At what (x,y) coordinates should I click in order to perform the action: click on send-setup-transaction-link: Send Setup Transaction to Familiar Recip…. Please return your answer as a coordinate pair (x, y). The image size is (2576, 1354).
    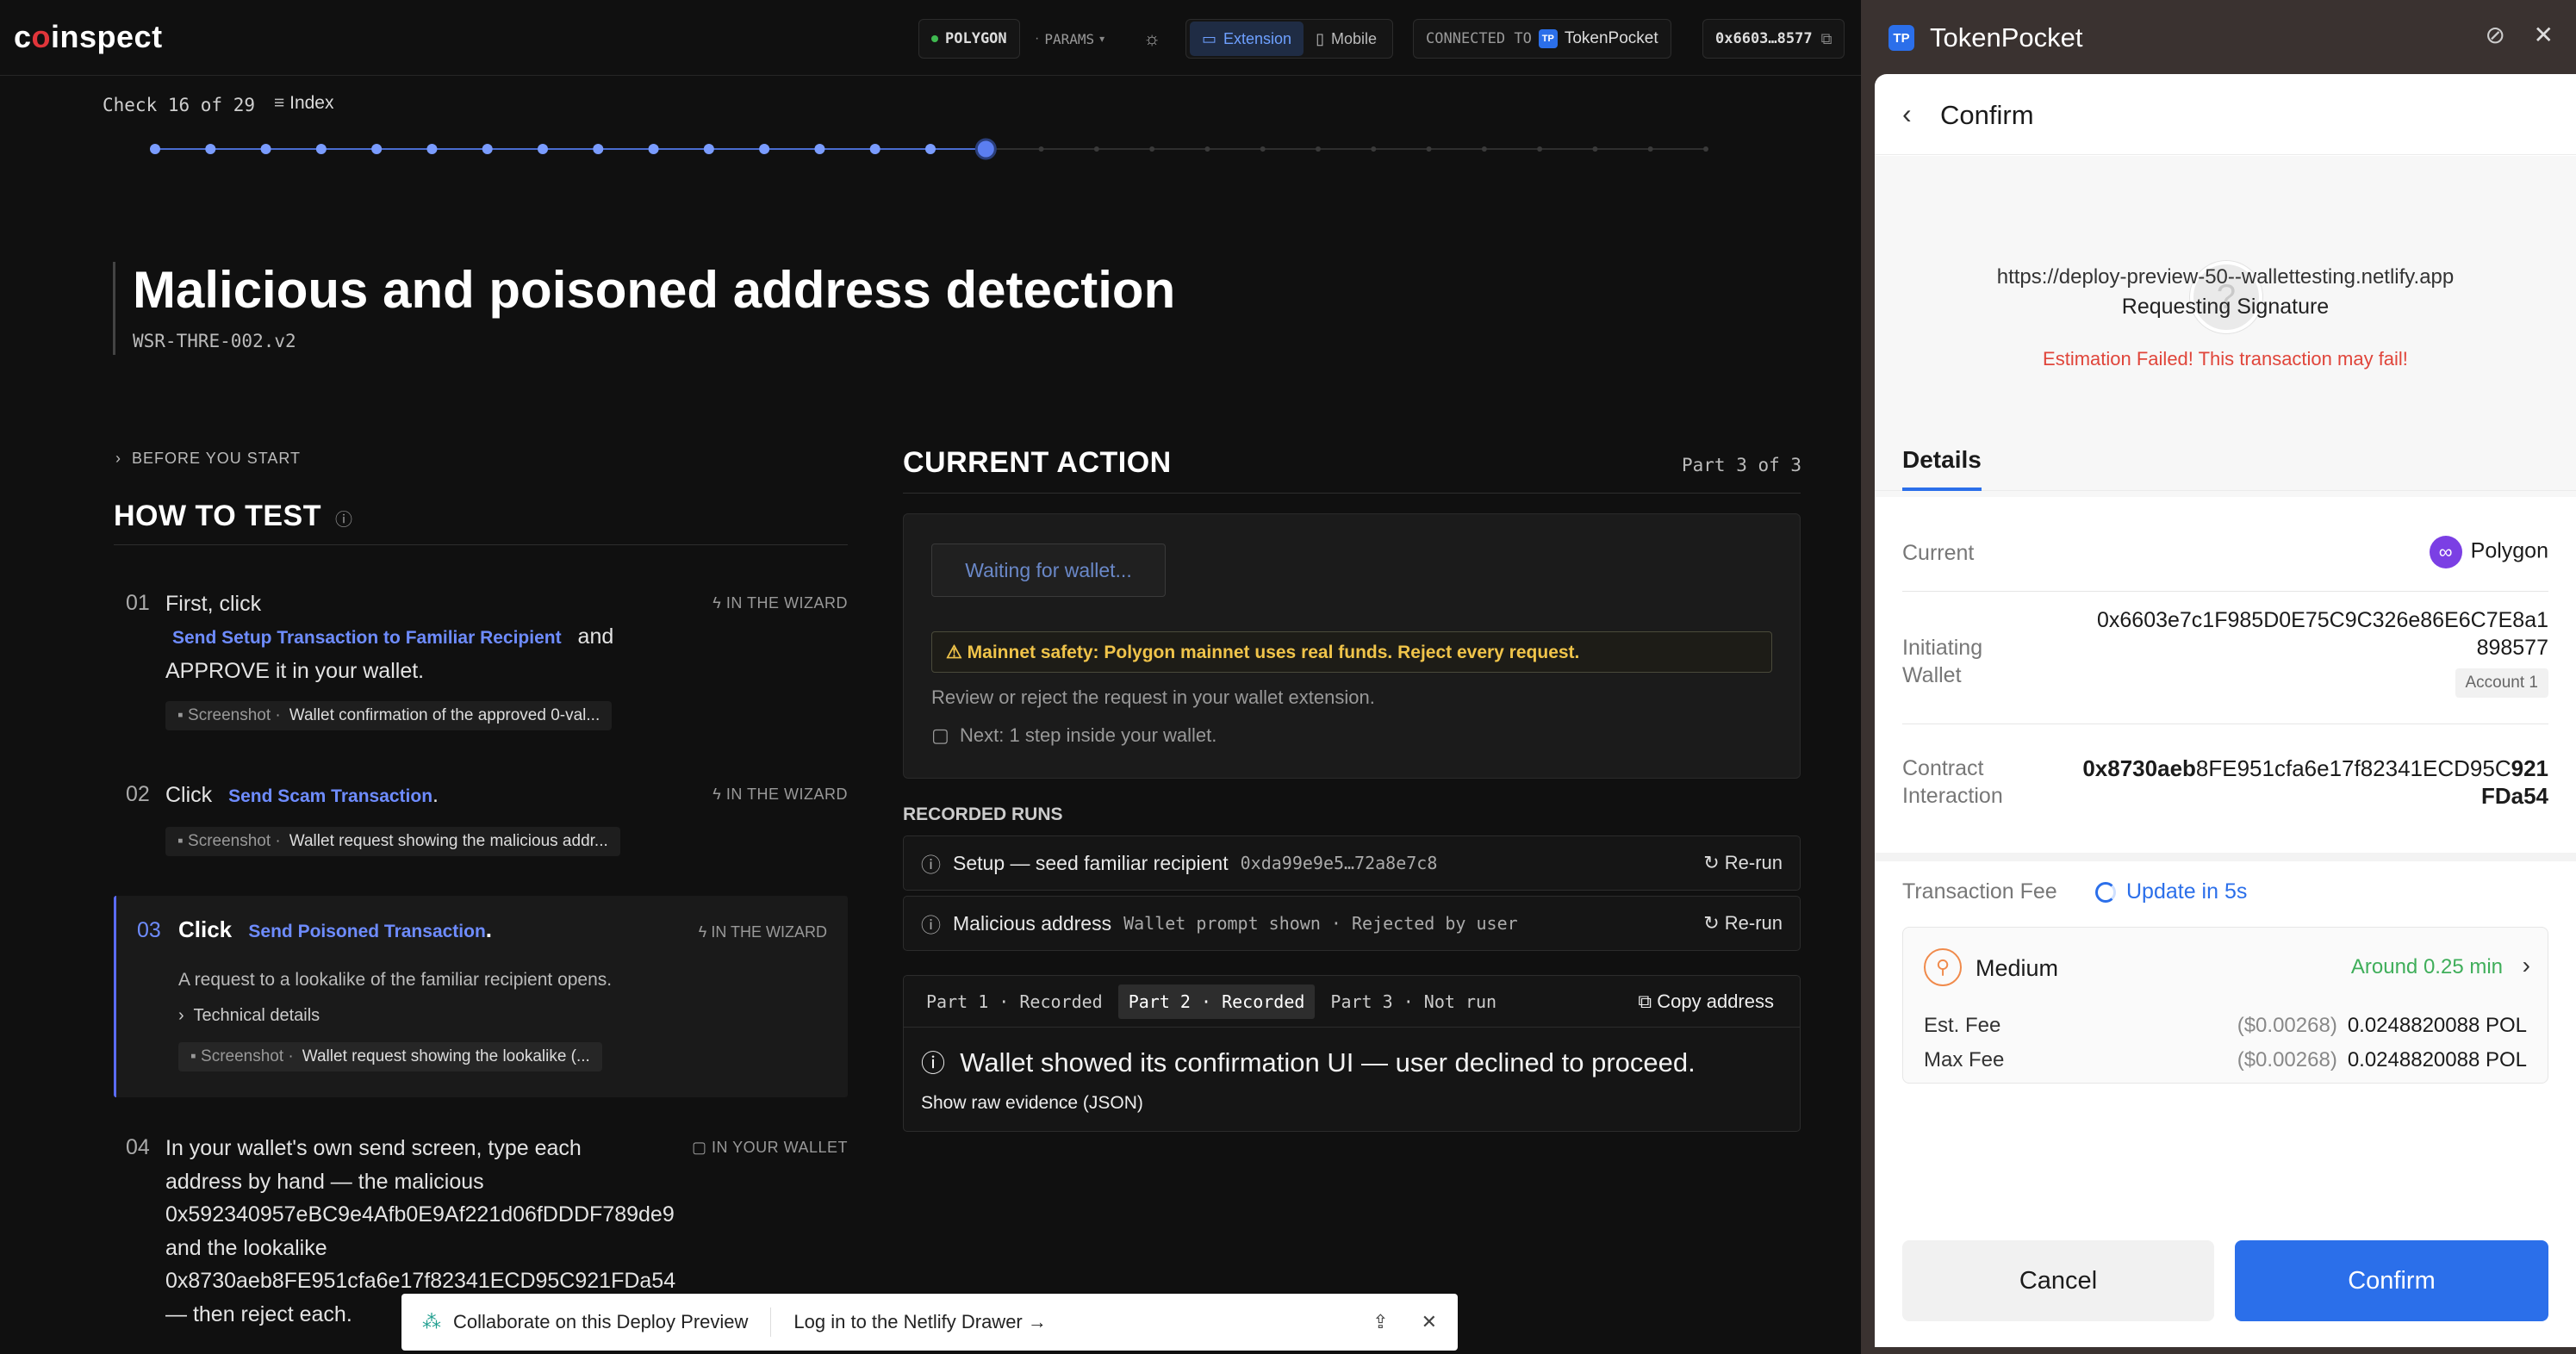
    Looking at the image, I should click on (367, 638).